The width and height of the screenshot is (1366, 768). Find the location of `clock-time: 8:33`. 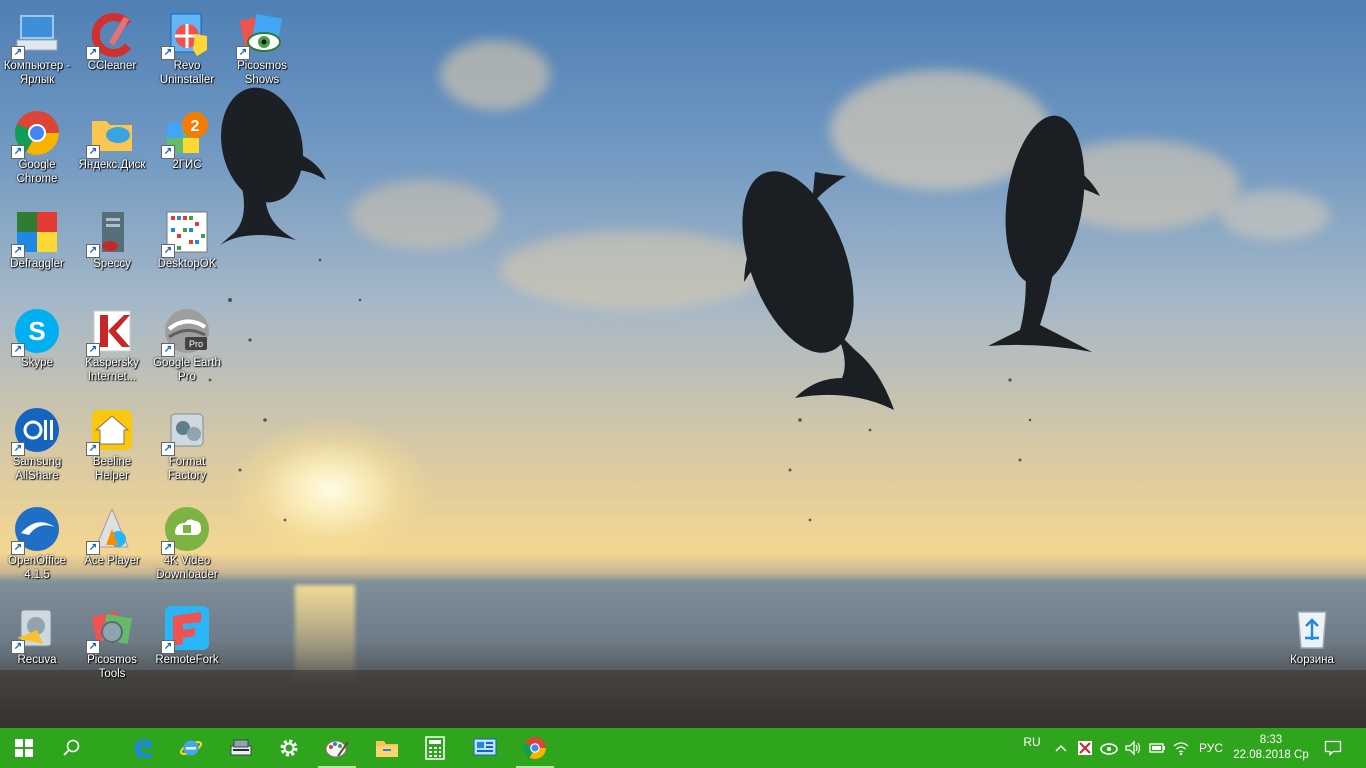

clock-time: 8:33 is located at coordinates (1271, 740).